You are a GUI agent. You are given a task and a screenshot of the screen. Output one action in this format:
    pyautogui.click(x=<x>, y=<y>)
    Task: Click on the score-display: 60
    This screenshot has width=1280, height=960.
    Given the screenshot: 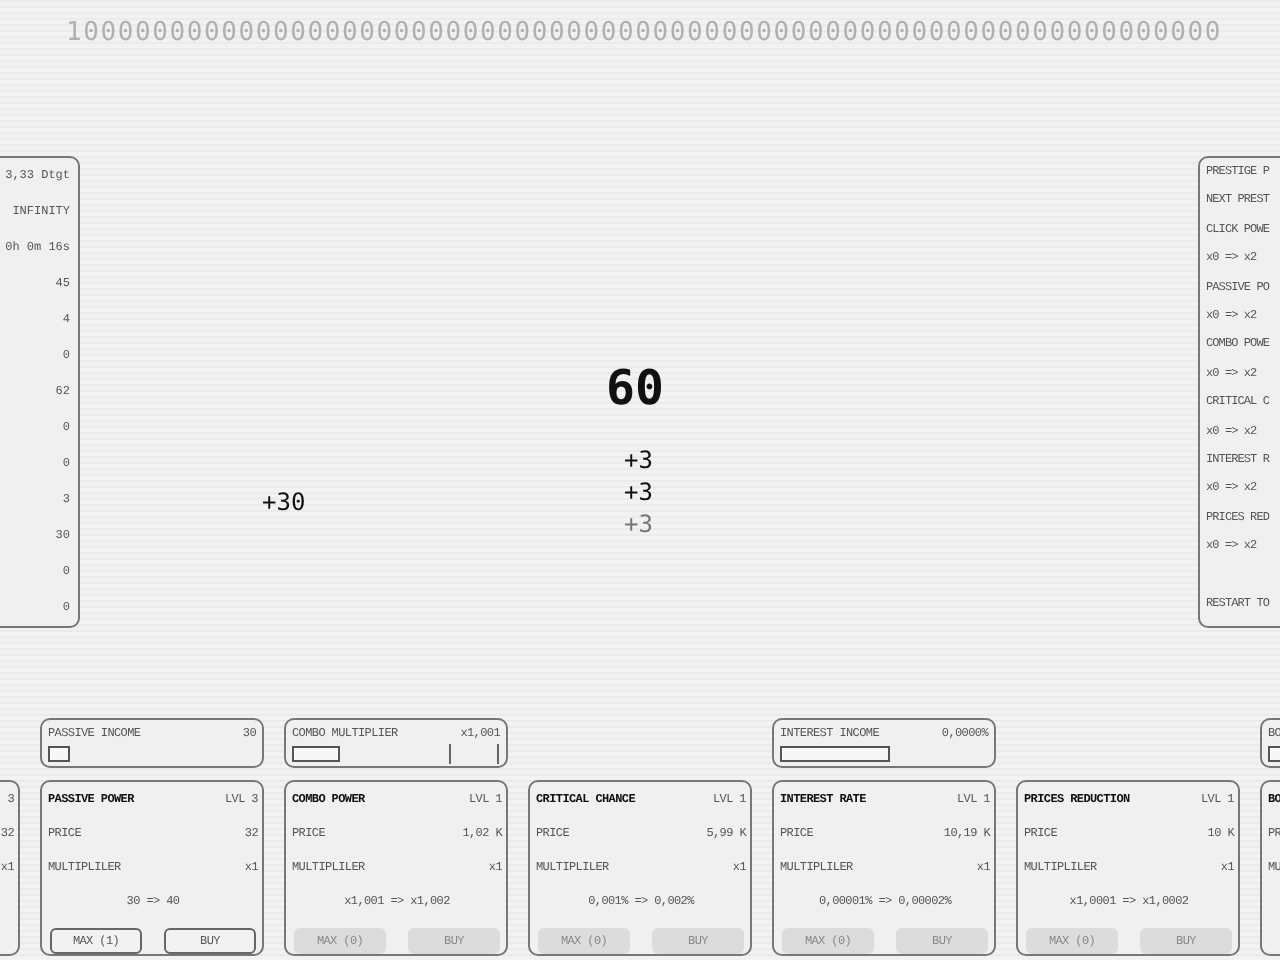 What is the action you would take?
    pyautogui.click(x=635, y=388)
    